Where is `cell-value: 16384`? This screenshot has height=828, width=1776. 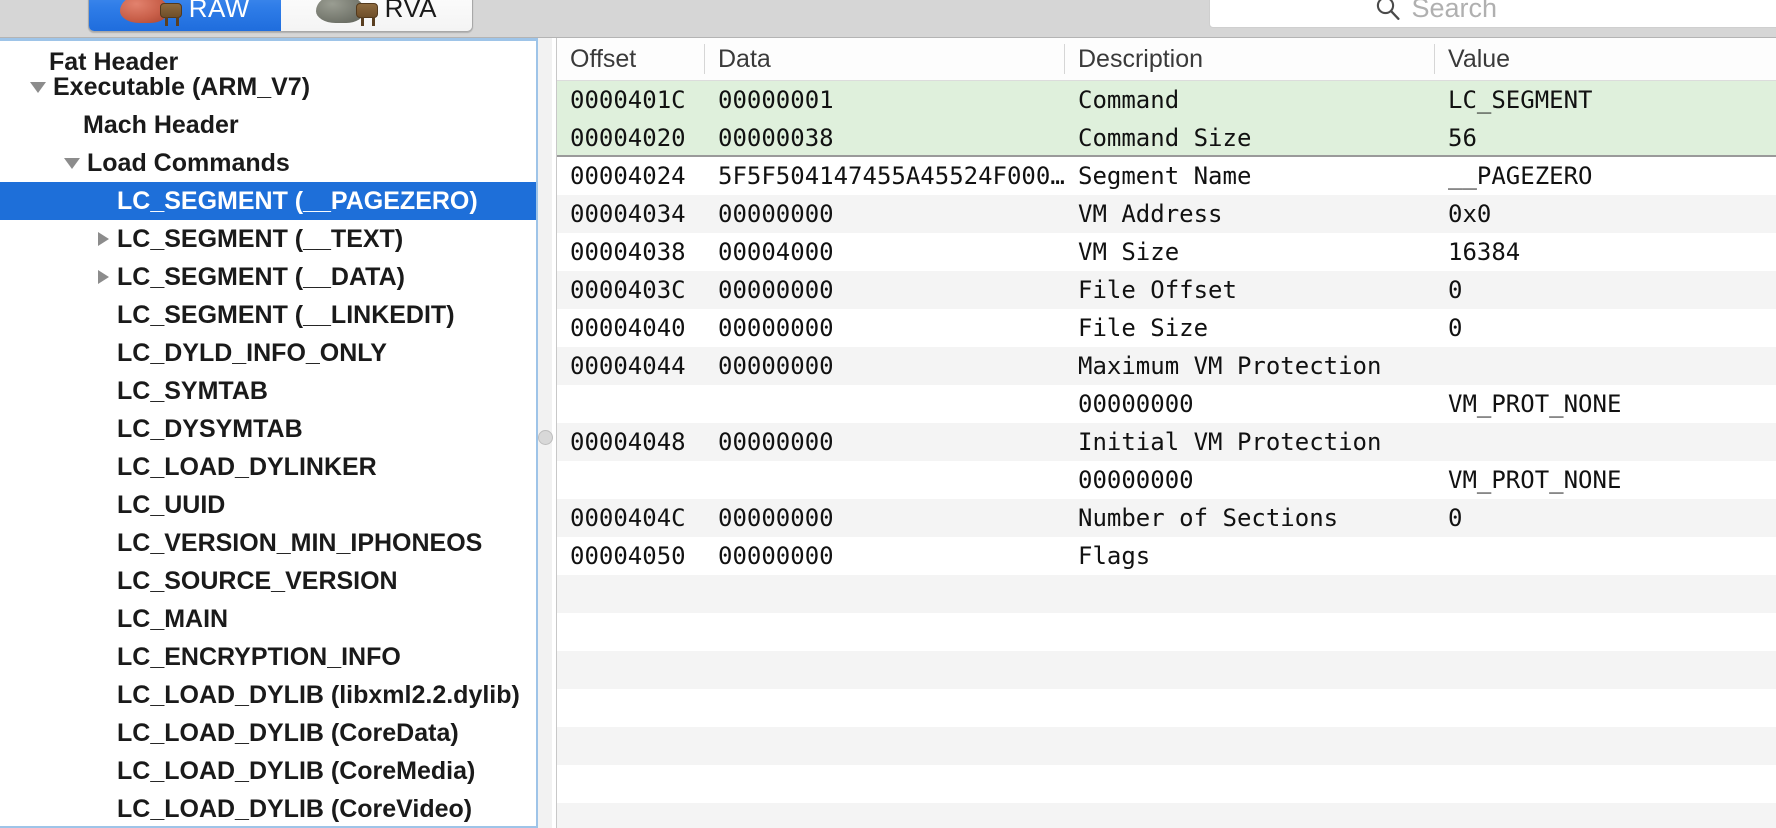
cell-value: 16384 is located at coordinates (1484, 252).